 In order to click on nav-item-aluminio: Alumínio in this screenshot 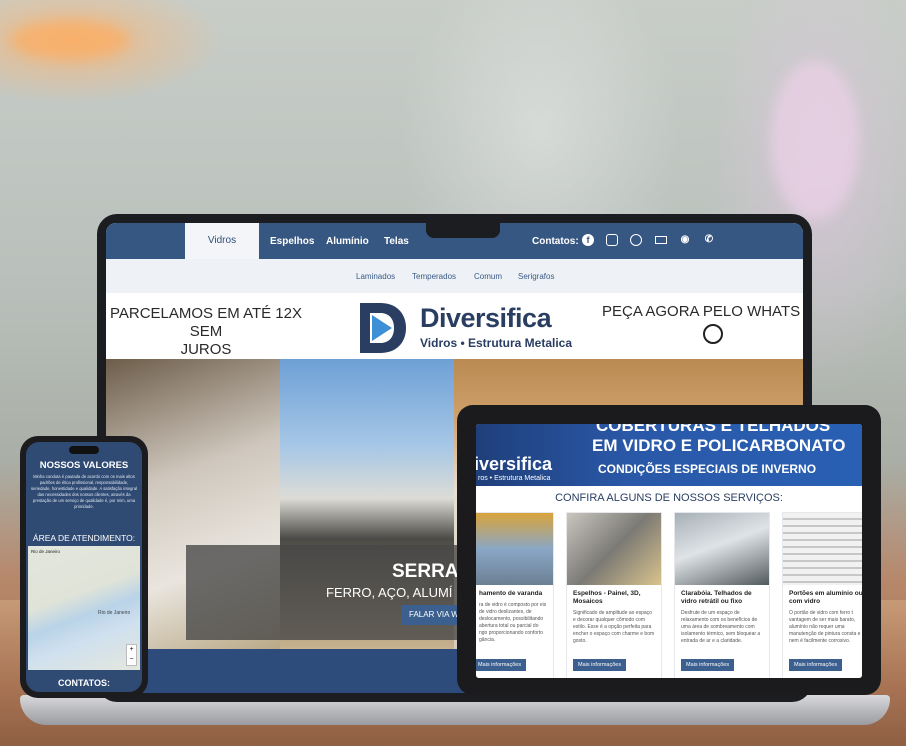, I will do `click(347, 241)`.